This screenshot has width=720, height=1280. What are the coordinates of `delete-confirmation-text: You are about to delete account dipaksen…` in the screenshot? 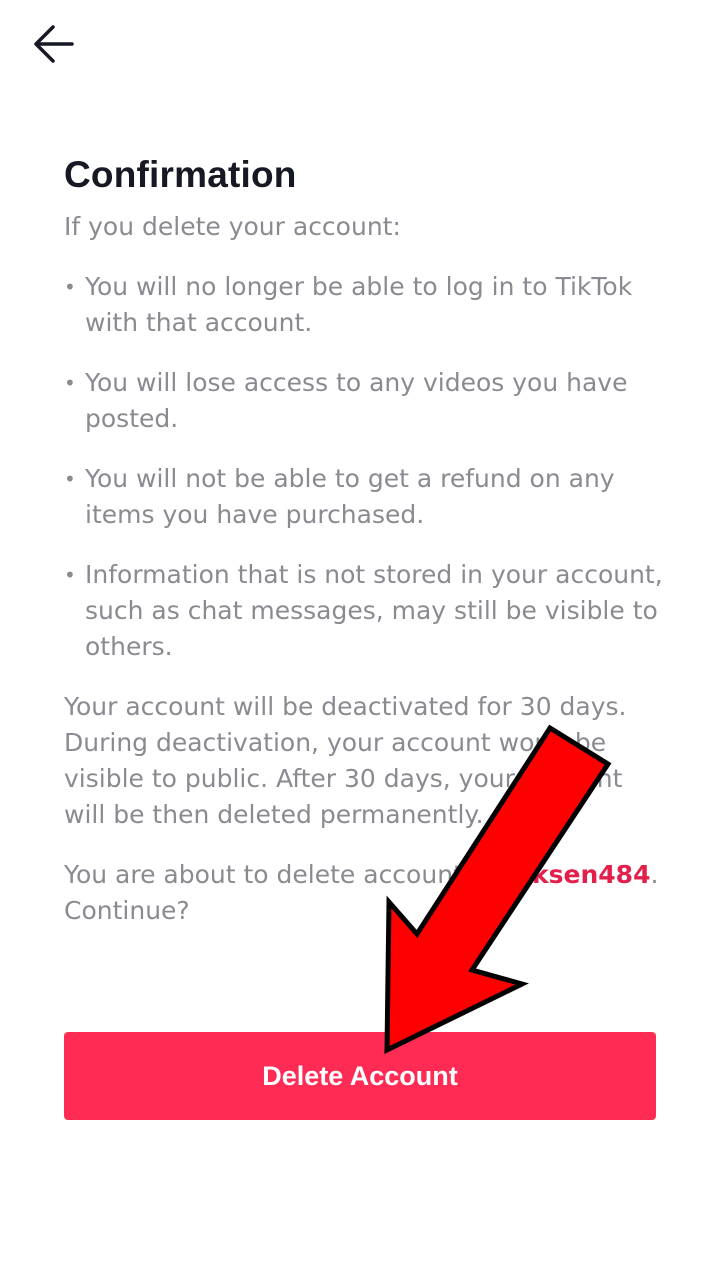 It's located at (364, 893).